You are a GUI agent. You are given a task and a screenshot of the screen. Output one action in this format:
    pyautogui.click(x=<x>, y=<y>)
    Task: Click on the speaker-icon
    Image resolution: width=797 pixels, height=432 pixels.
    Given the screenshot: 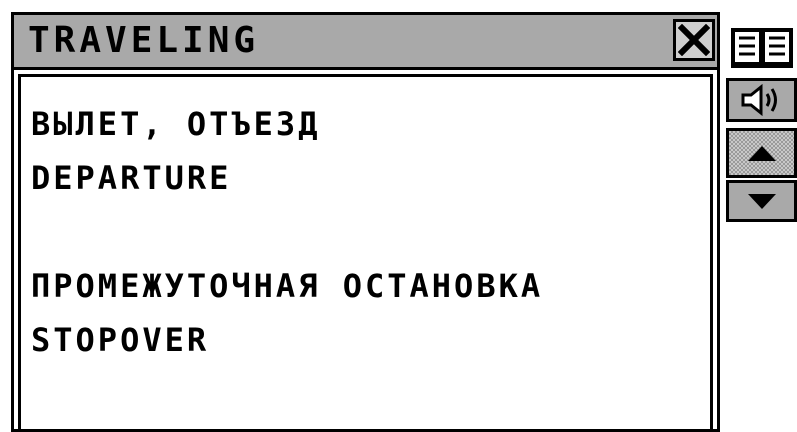 What is the action you would take?
    pyautogui.click(x=759, y=100)
    